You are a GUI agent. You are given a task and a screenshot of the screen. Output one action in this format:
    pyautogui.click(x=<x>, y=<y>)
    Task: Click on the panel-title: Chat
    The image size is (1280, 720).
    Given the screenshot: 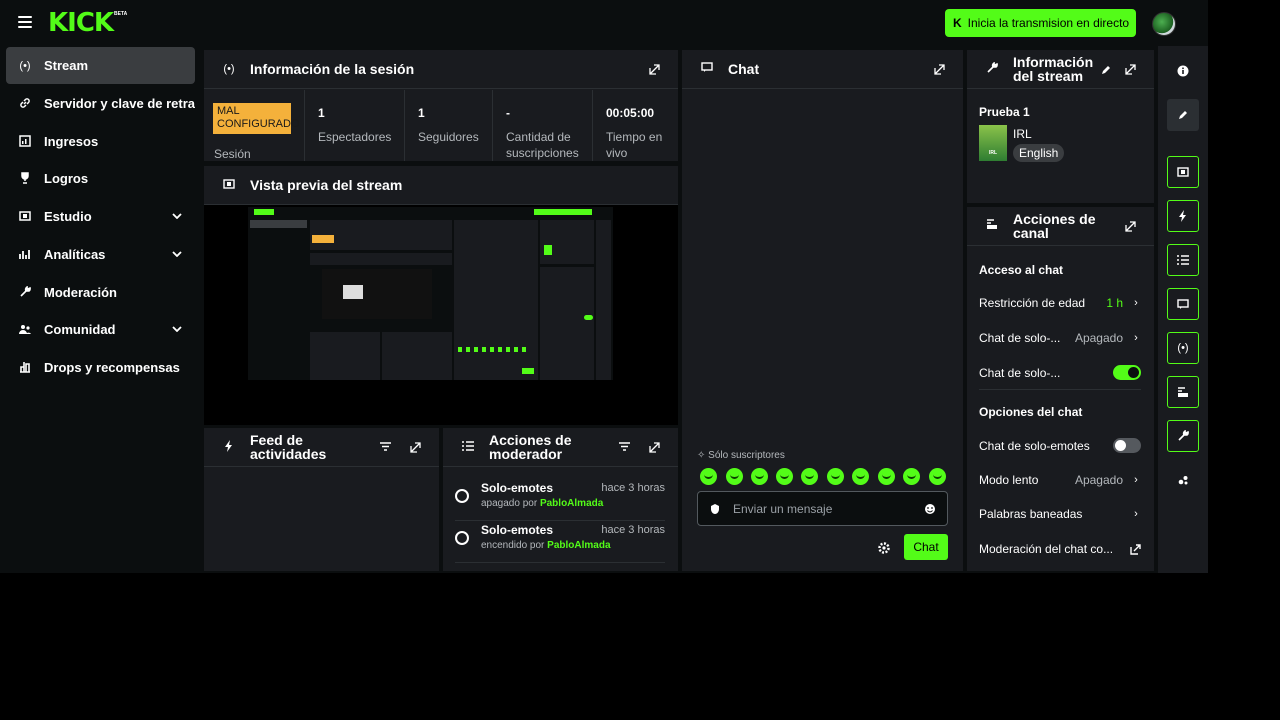 What is the action you would take?
    pyautogui.click(x=744, y=69)
    